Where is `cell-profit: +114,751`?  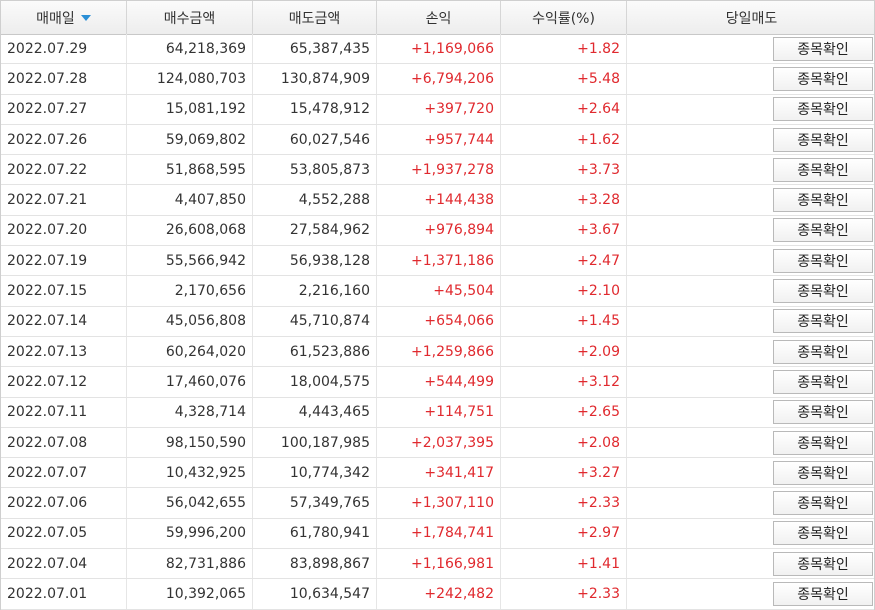 cell-profit: +114,751 is located at coordinates (439, 412).